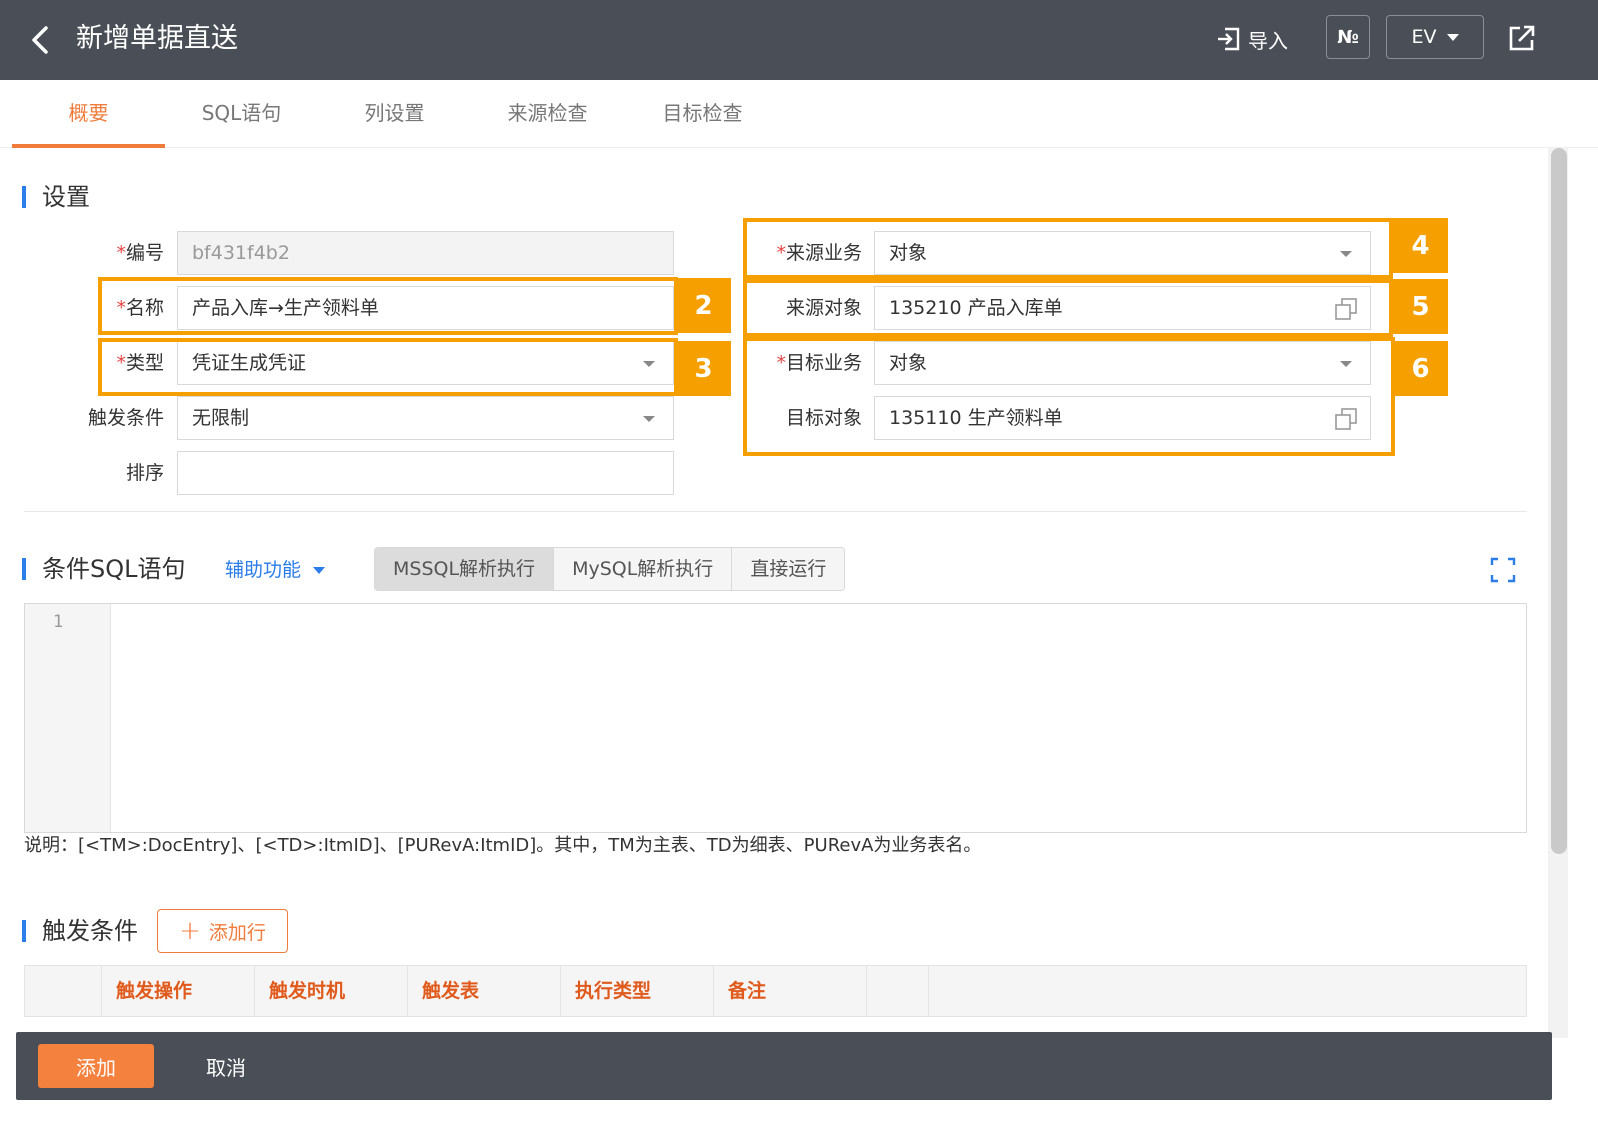 This screenshot has height=1136, width=1598. Describe the element at coordinates (58, 622) in the screenshot. I see `line-number: 1` at that location.